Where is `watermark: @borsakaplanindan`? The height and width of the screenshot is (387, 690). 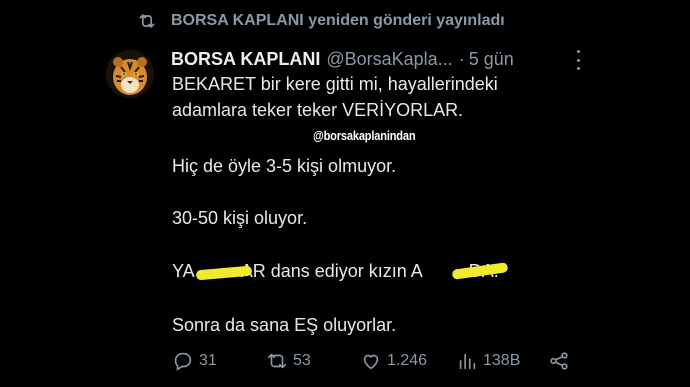
watermark: @borsakaplanindan is located at coordinates (364, 135).